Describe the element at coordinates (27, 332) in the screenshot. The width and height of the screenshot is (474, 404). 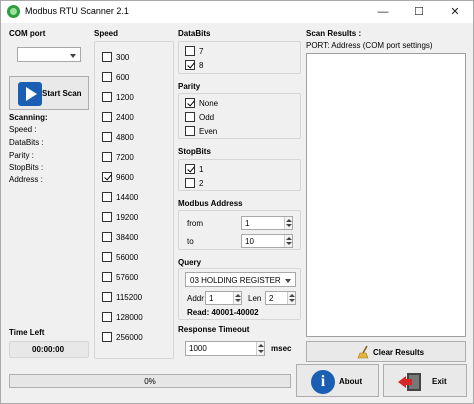
I see `time-left-label: Time Left` at that location.